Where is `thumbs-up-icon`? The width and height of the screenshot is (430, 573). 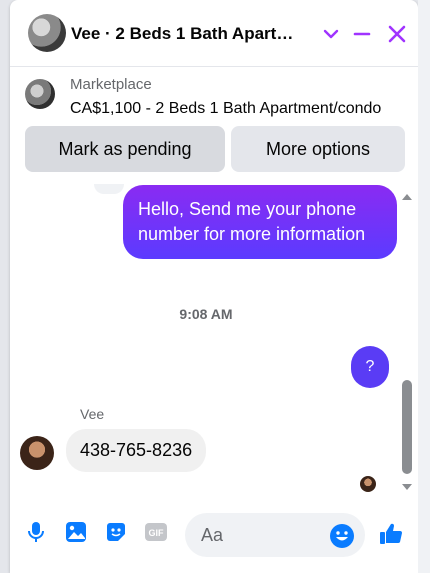
thumbs-up-icon is located at coordinates (391, 534).